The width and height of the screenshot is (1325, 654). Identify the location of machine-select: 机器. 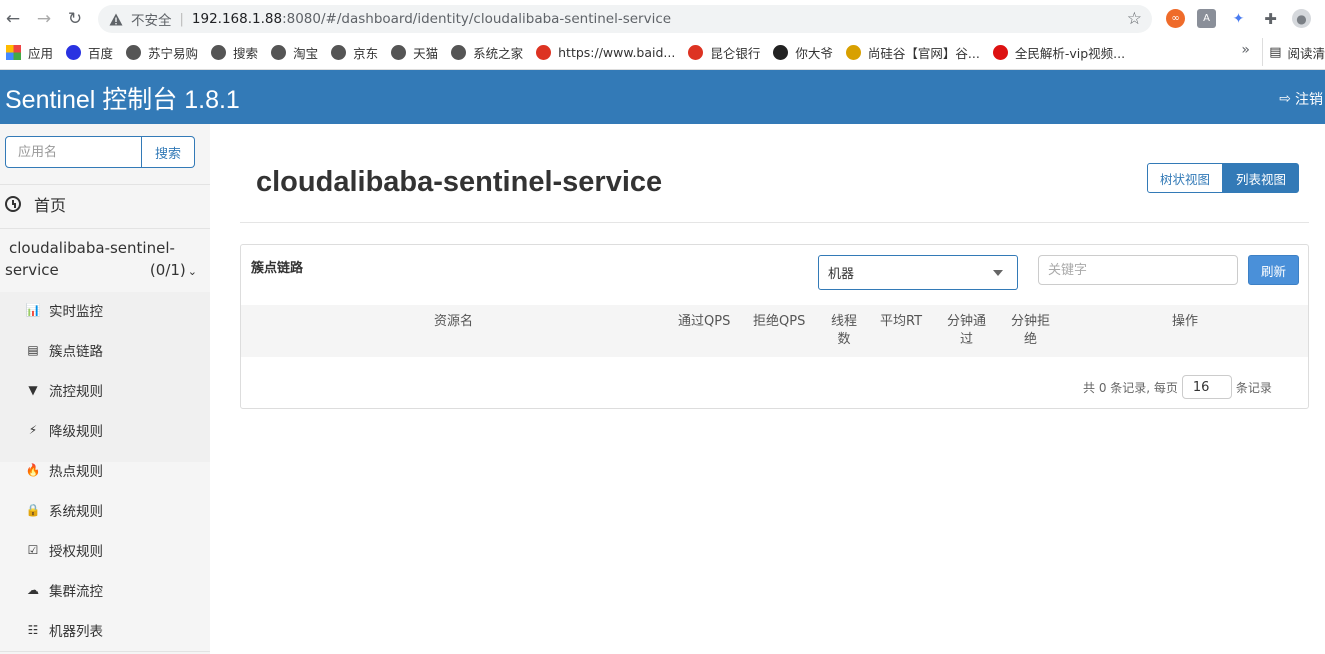
(918, 272).